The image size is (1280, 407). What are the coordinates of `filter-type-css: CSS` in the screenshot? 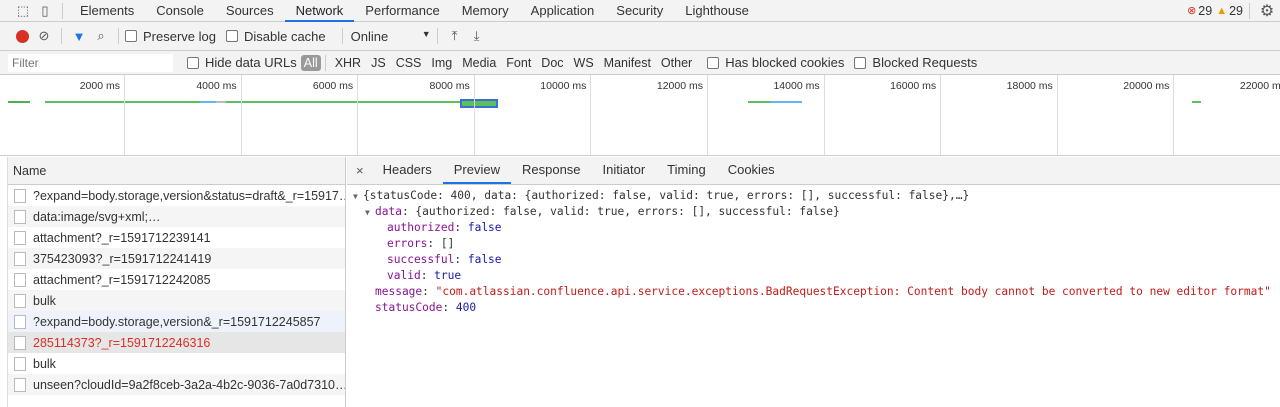 It's located at (409, 63).